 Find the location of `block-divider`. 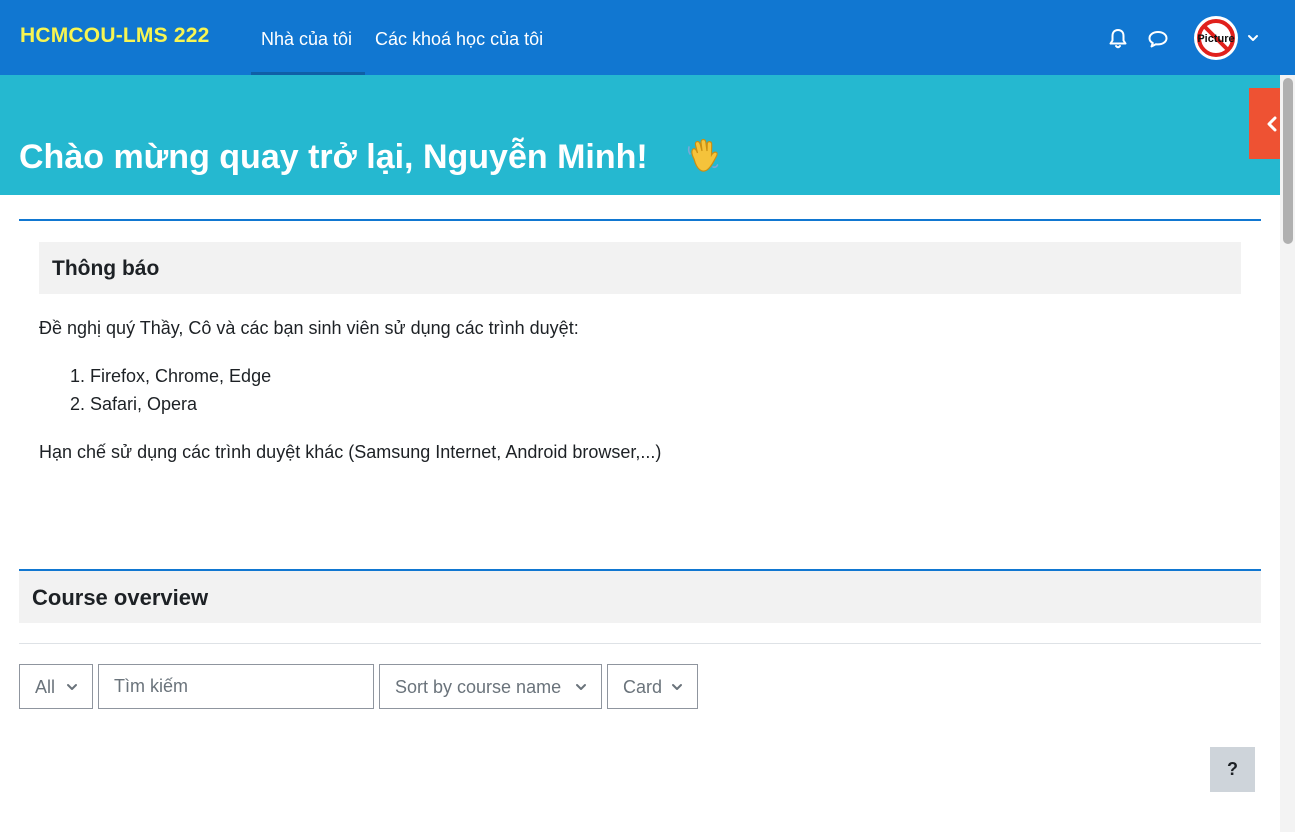

block-divider is located at coordinates (640, 220).